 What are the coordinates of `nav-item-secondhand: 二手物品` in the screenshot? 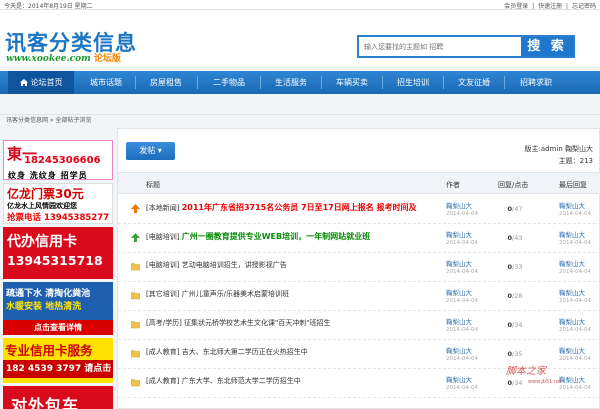 It's located at (229, 82).